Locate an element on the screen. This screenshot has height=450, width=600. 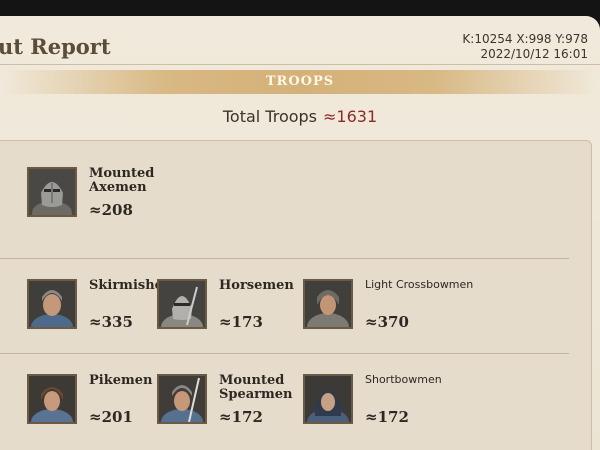
coordinates: K:10254 X:998 Y:978 is located at coordinates (525, 39).